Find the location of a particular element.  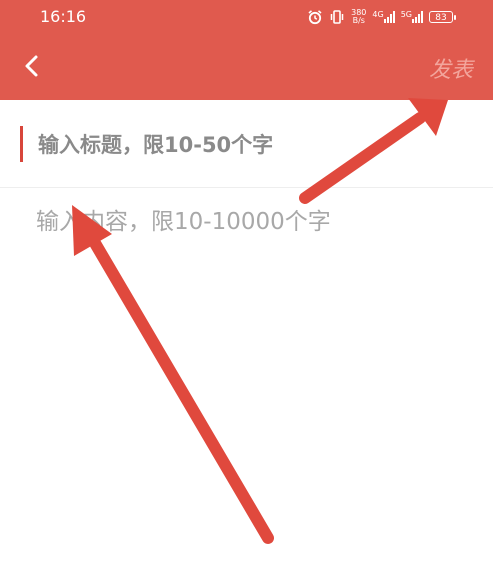

sim1-label: 4G is located at coordinates (378, 14).